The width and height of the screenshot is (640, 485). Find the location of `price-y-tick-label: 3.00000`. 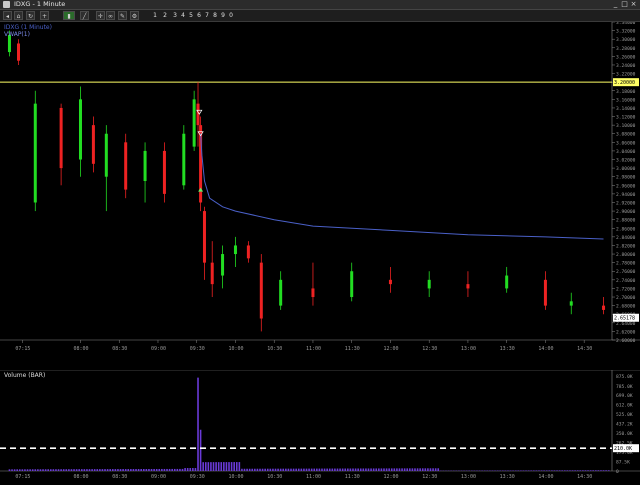

price-y-tick-label: 3.00000 is located at coordinates (626, 169).